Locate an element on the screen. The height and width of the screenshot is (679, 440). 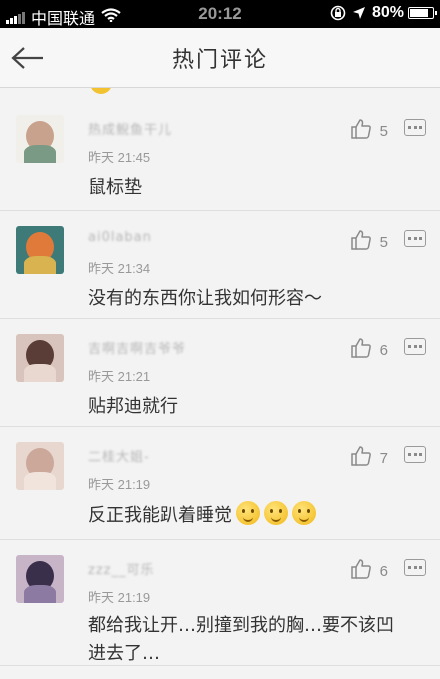
comment-time: 昨天 21:34 is located at coordinates (119, 268).